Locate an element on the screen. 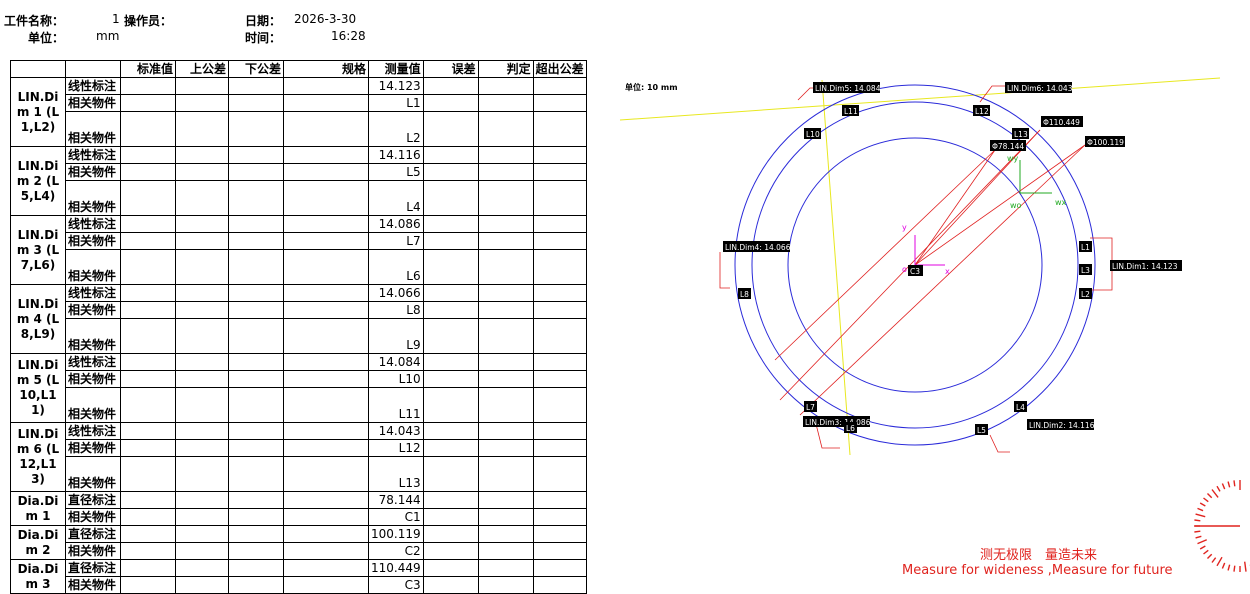 The image size is (1250, 594). measured-value-cell: 14.116 is located at coordinates (396, 155).